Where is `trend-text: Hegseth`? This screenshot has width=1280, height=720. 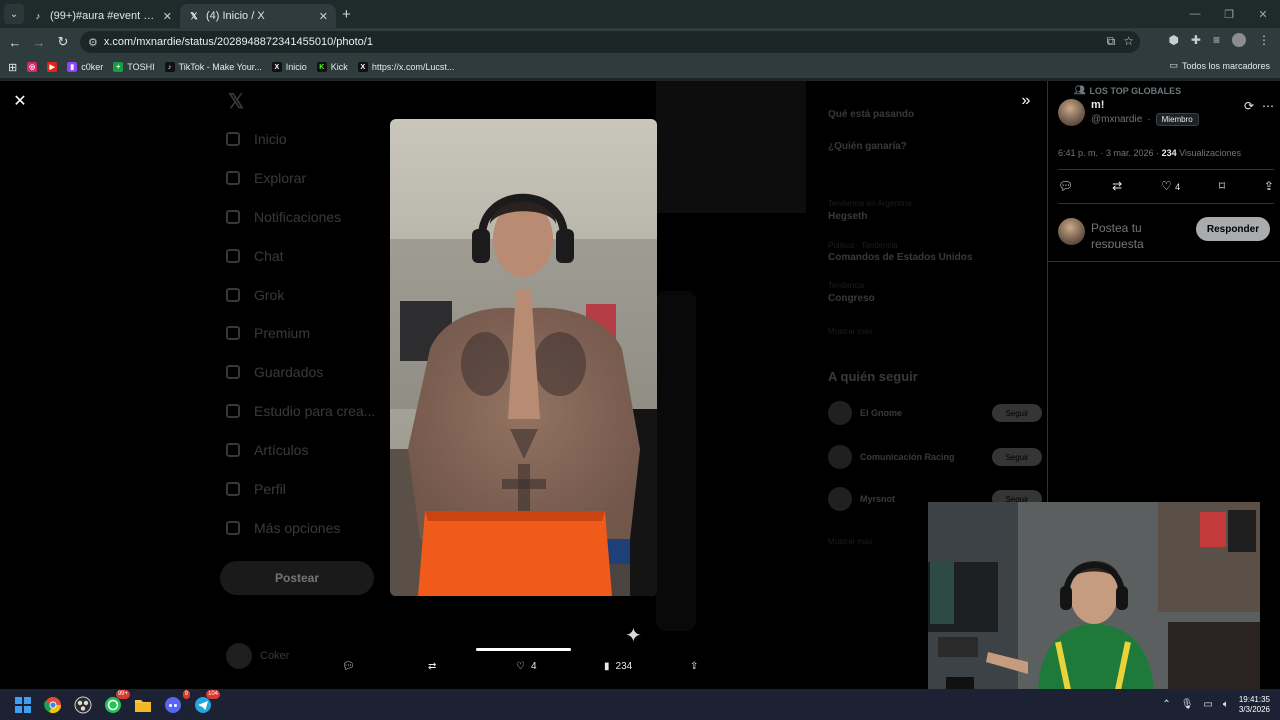 trend-text: Hegseth is located at coordinates (848, 216).